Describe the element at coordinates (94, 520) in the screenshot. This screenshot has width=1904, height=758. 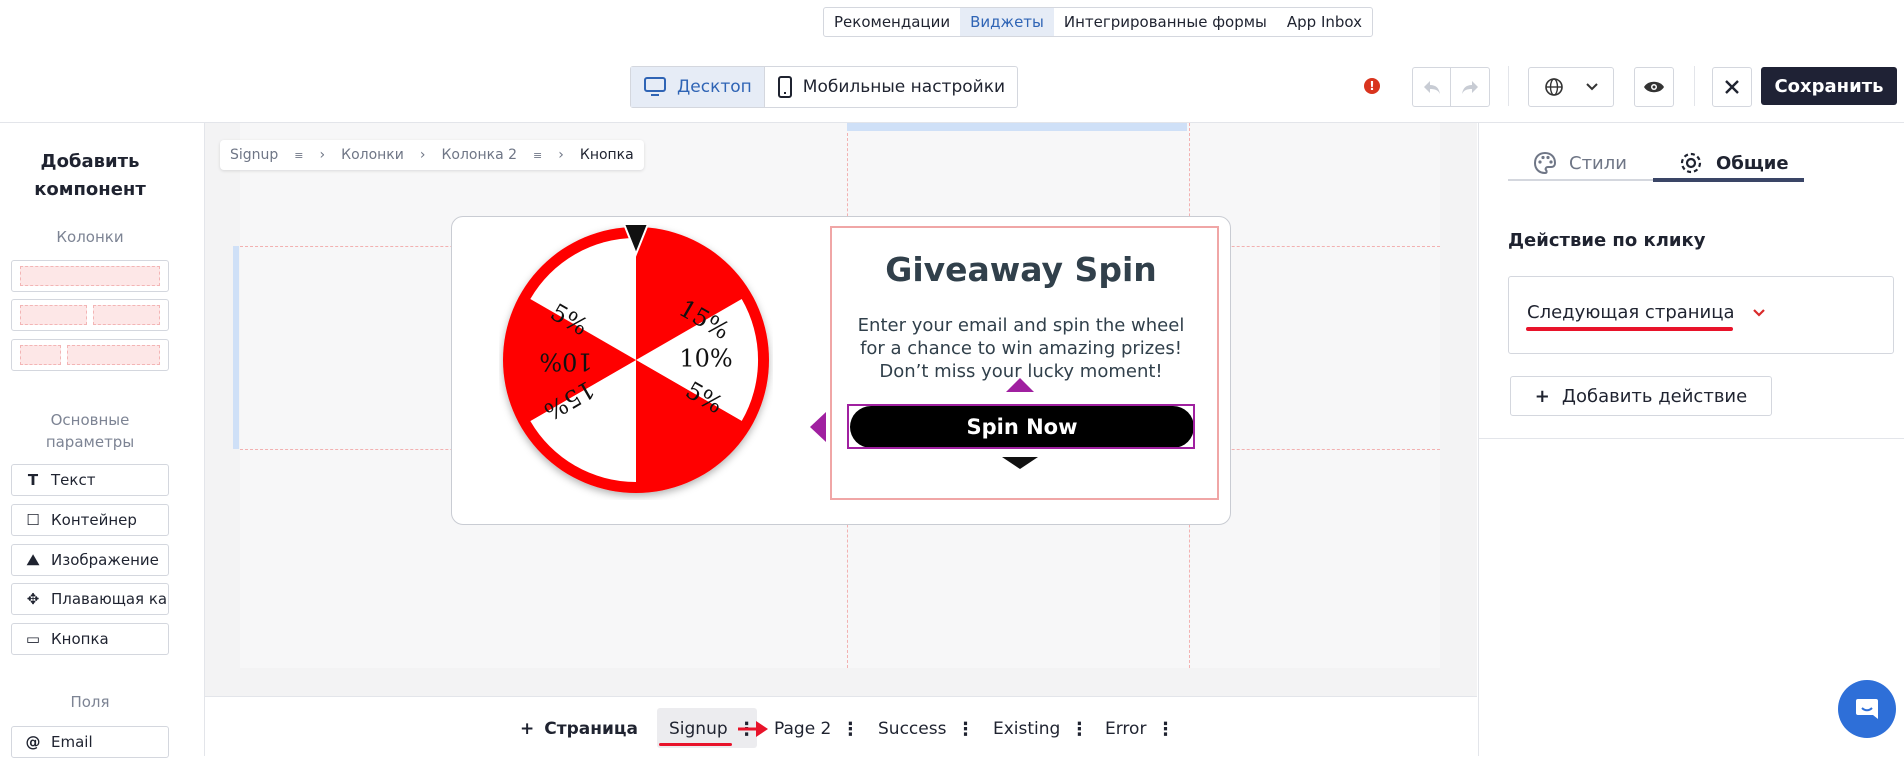
I see `component-label: Контейнер` at that location.